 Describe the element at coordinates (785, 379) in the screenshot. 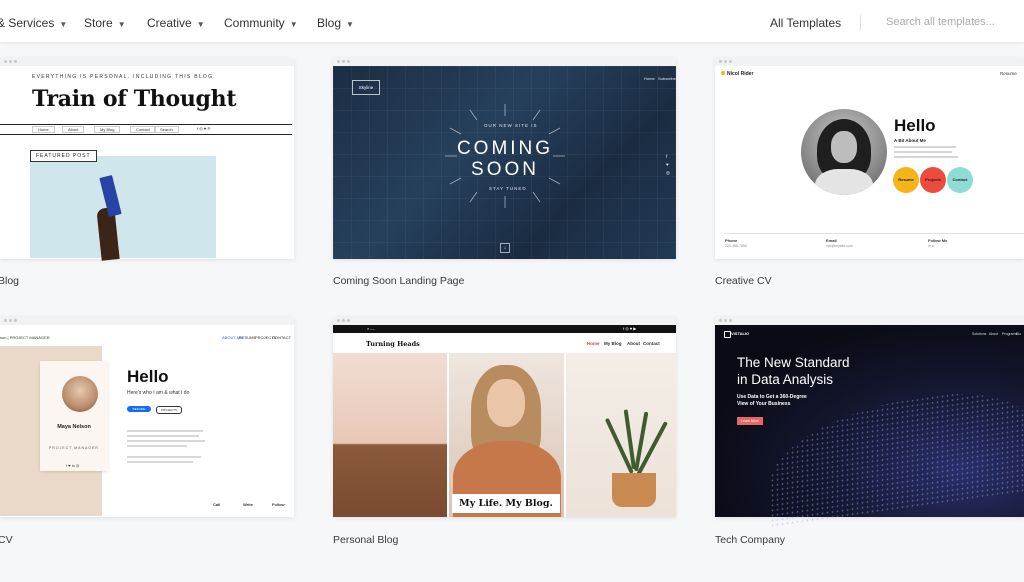

I see `tech-headline-line: in Data Analysis` at that location.